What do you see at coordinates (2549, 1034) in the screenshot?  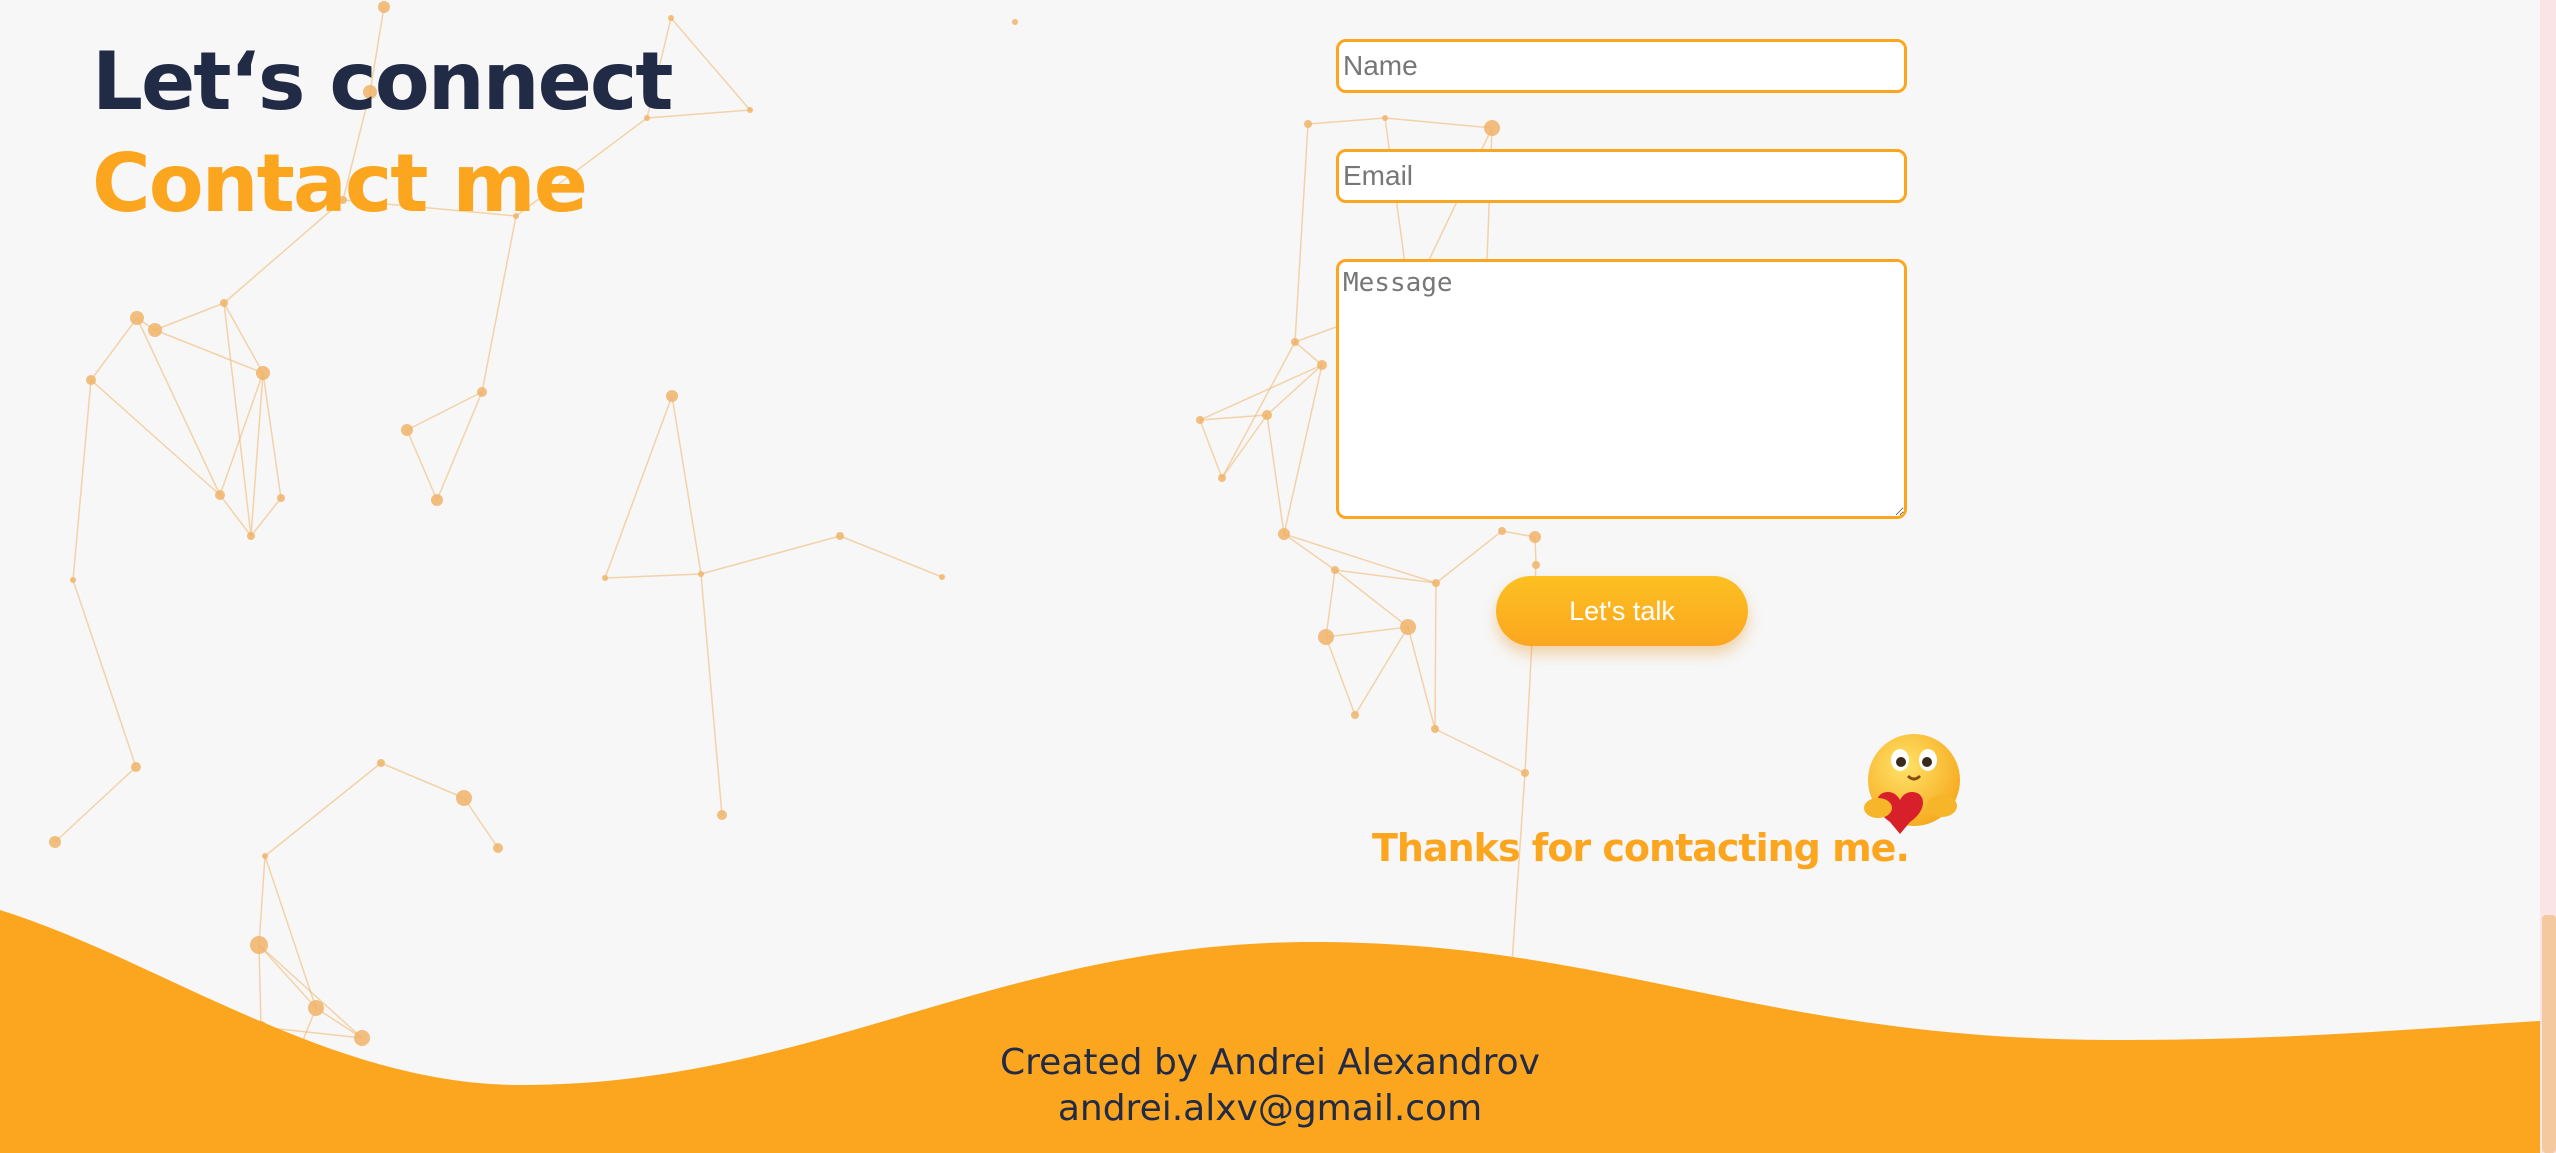 I see `scrollbar-thumb` at bounding box center [2549, 1034].